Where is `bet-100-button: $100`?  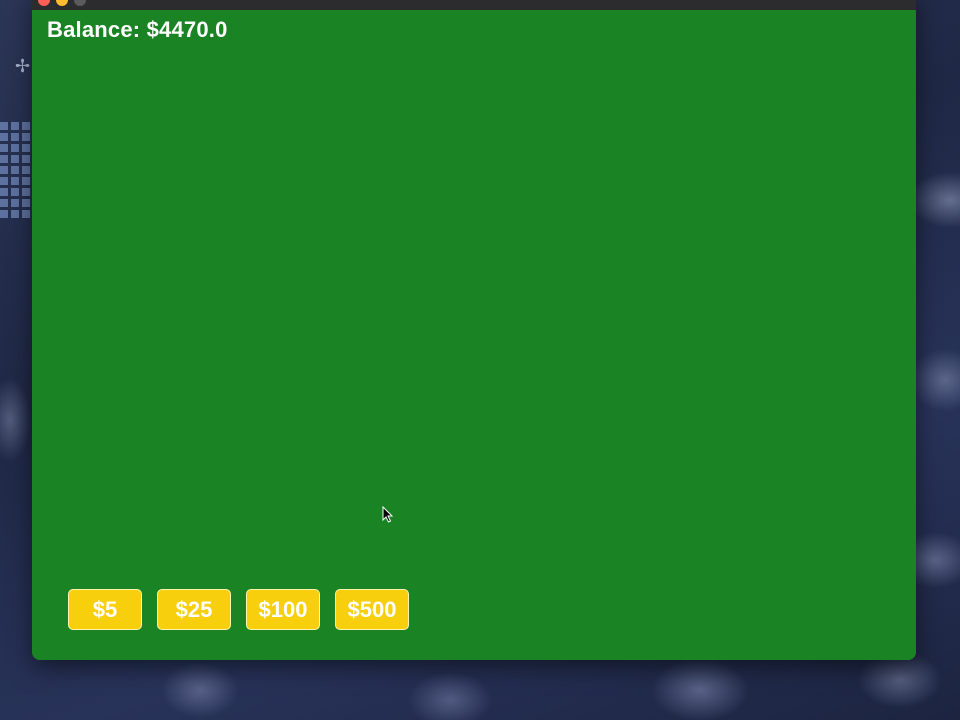 bet-100-button: $100 is located at coordinates (283, 609).